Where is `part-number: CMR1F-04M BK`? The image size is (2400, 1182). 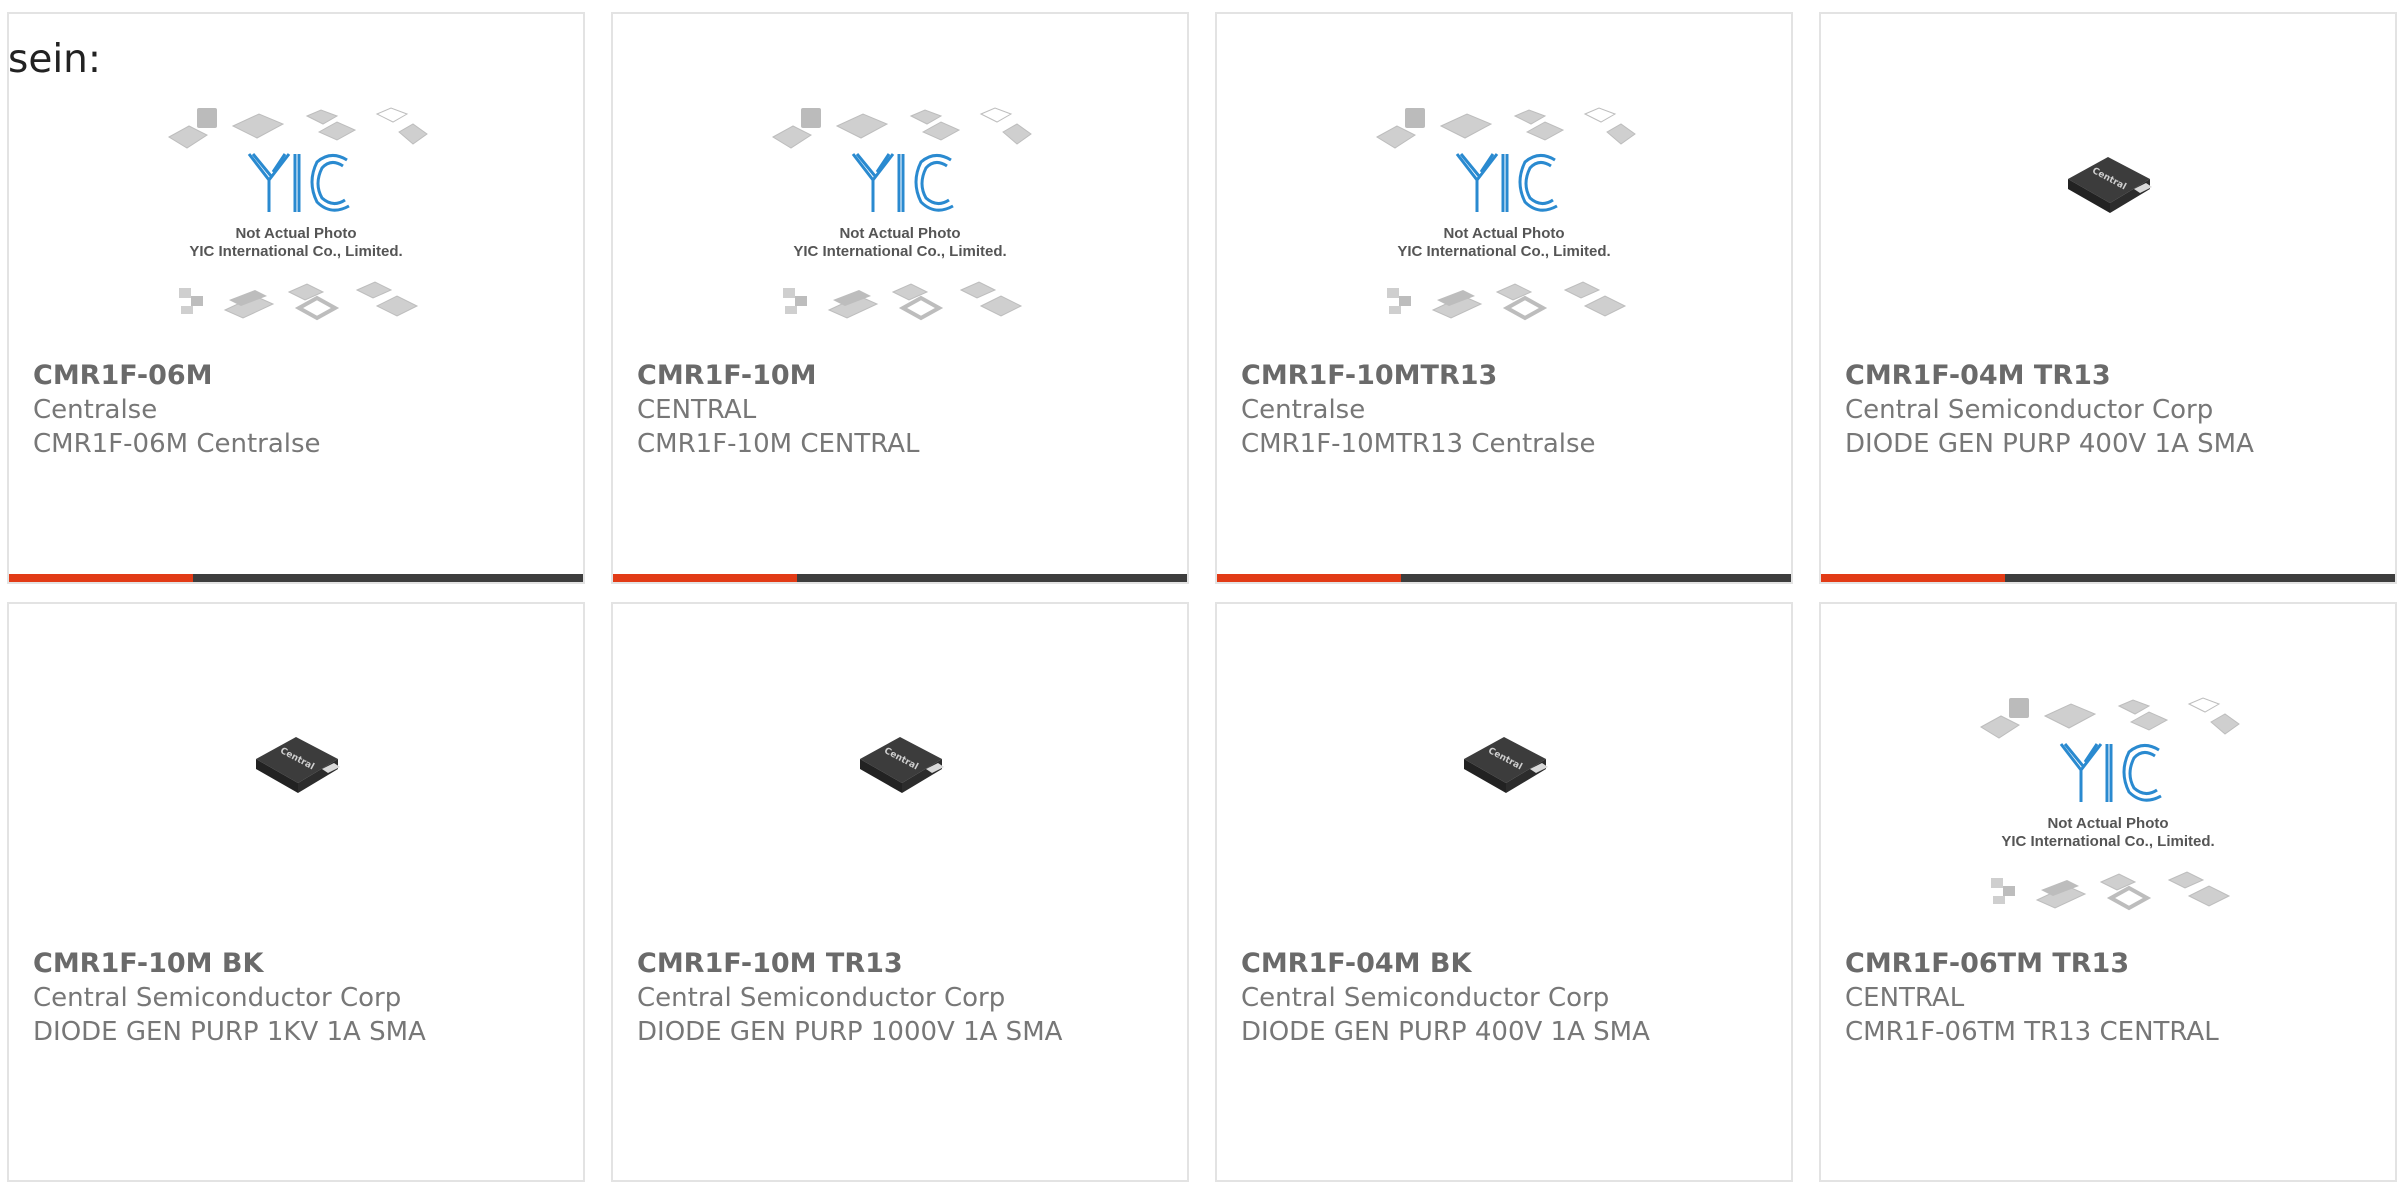
part-number: CMR1F-04M BK is located at coordinates (1511, 964).